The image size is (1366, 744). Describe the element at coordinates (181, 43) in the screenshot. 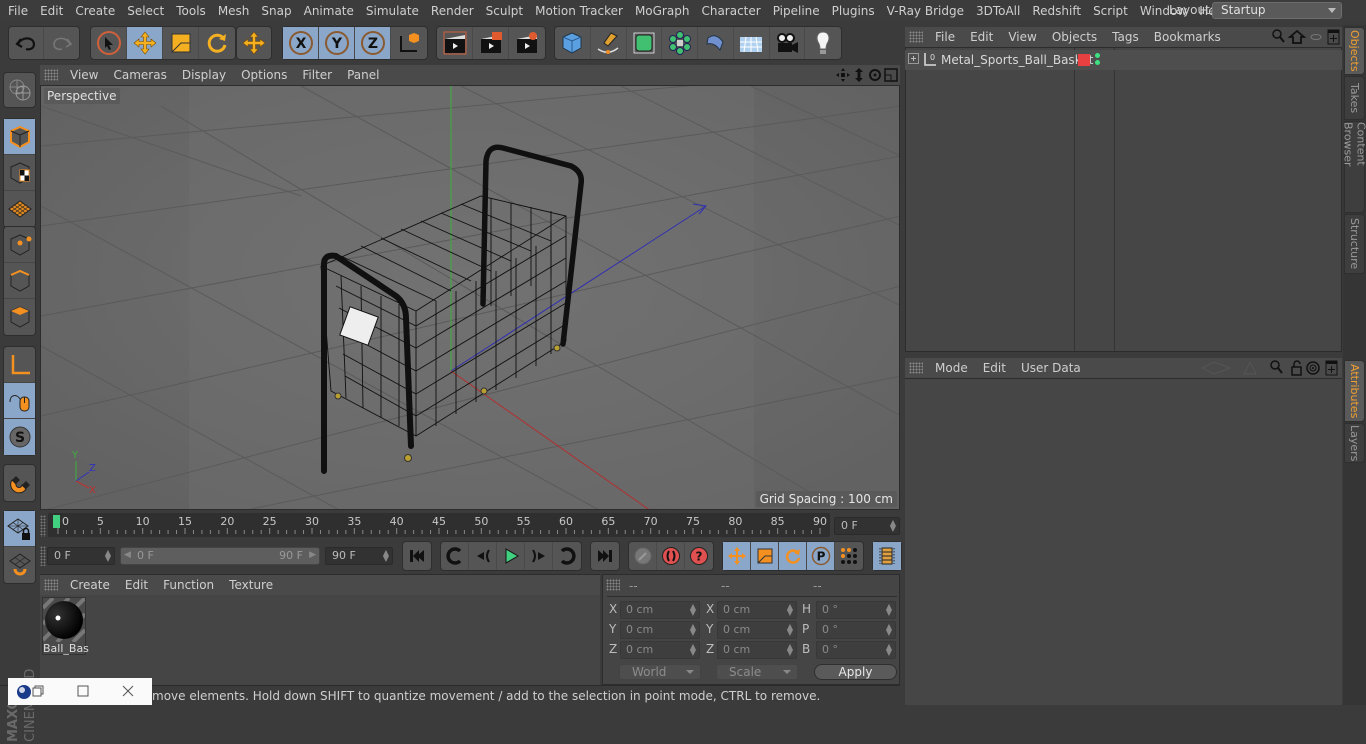

I see `scale-tool-button` at that location.